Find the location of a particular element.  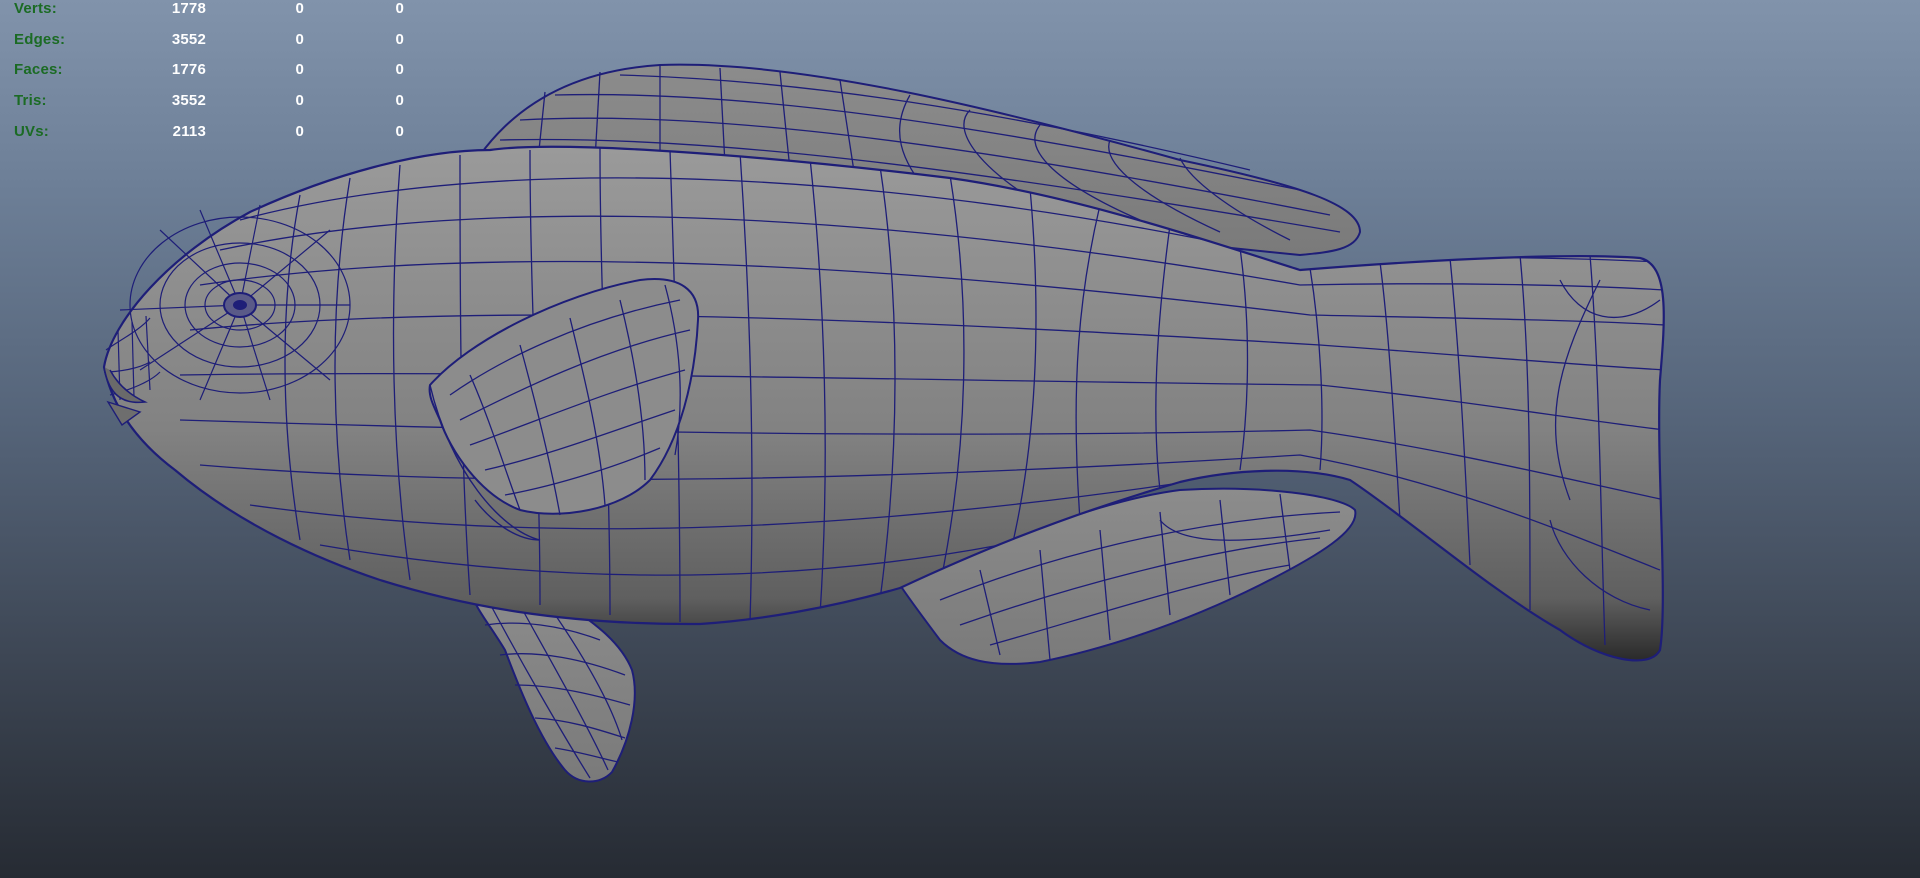

hud-total-value: 1776 is located at coordinates (188, 70).